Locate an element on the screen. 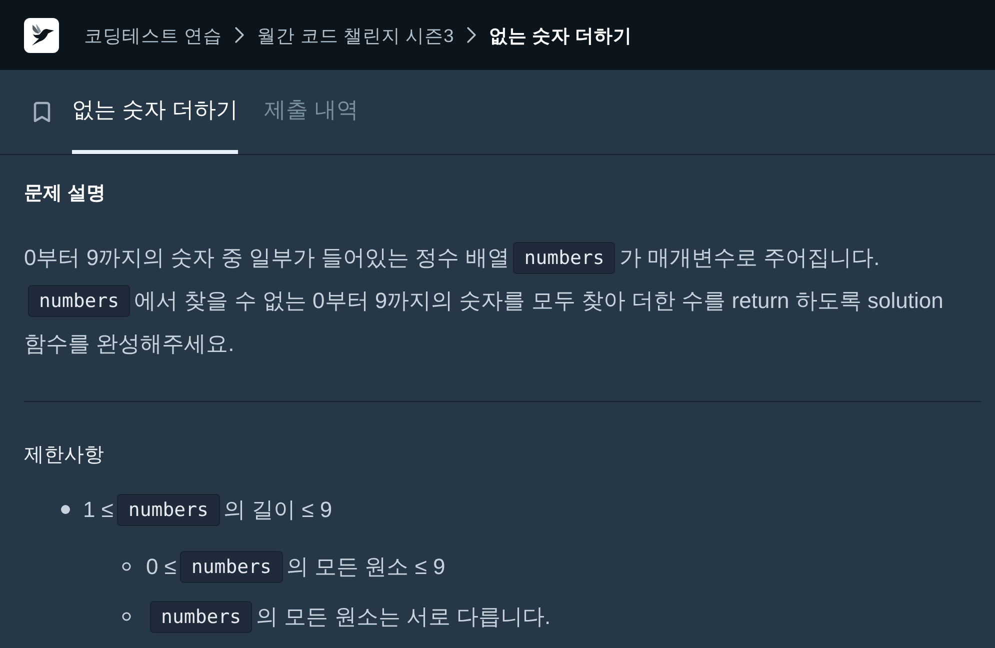 The image size is (995, 648). constraint-text: 1 ≤ numbers 의 길이 ≤ 9 is located at coordinates (207, 509).